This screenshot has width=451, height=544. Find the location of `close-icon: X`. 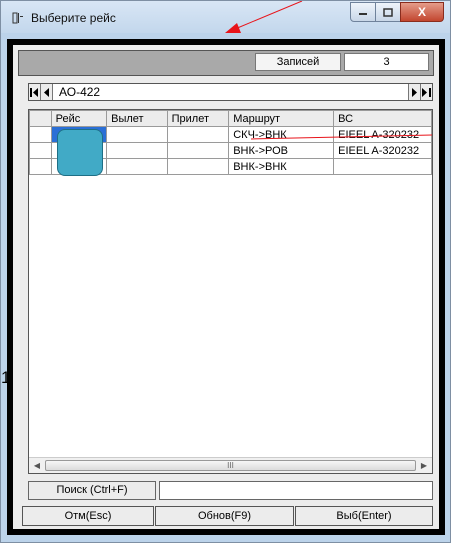

close-icon: X is located at coordinates (421, 12).